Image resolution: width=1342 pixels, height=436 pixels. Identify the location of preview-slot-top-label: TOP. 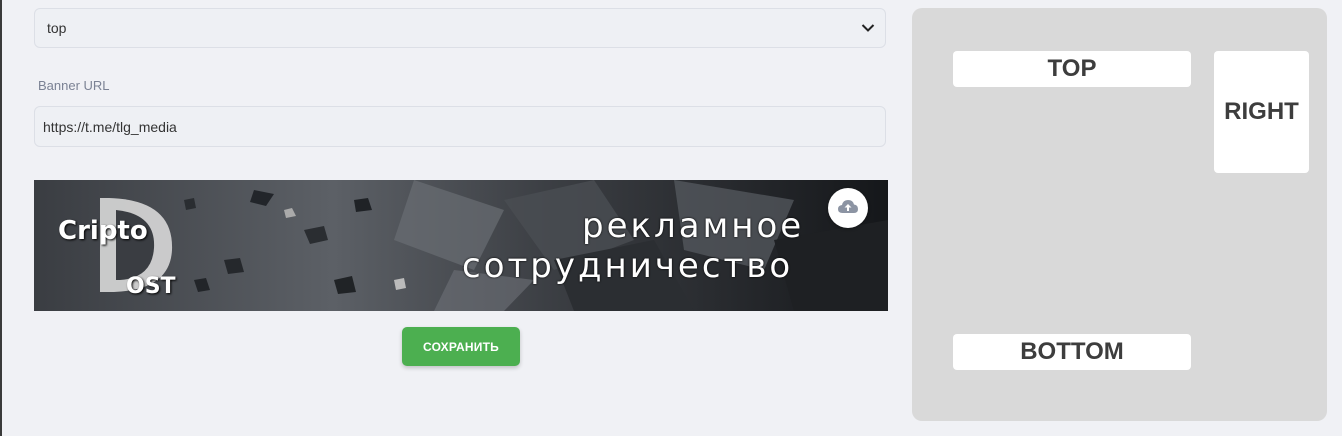
(1072, 68).